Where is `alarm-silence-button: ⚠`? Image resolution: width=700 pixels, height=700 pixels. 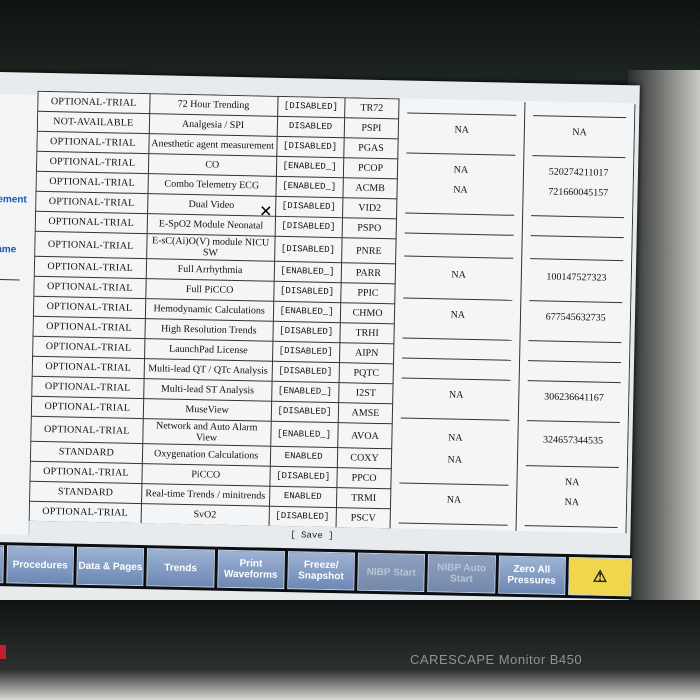 alarm-silence-button: ⚠ is located at coordinates (600, 577).